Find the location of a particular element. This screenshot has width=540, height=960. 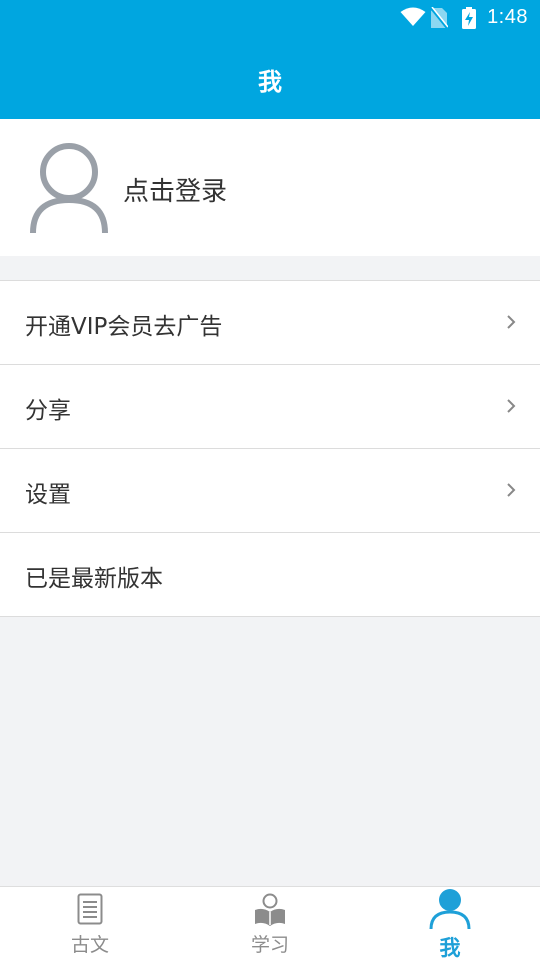

bottom-tab-bar: 古文 学习 我 is located at coordinates (270, 923).